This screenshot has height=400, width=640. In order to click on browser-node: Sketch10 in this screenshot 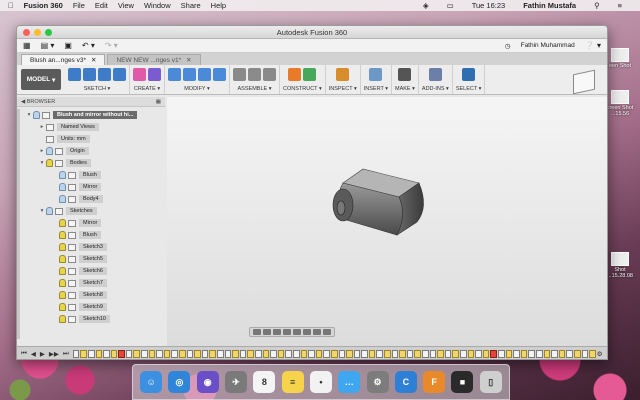, I will do `click(92, 319)`.